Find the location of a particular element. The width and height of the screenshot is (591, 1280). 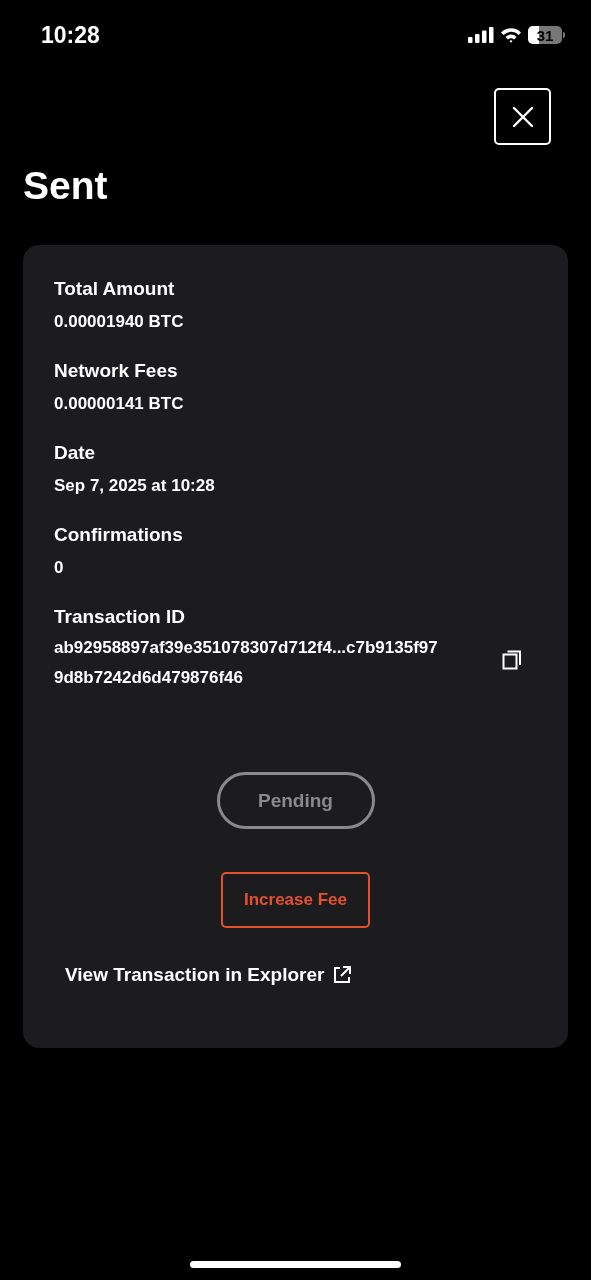

field-label: Total Amount is located at coordinates (115, 289).